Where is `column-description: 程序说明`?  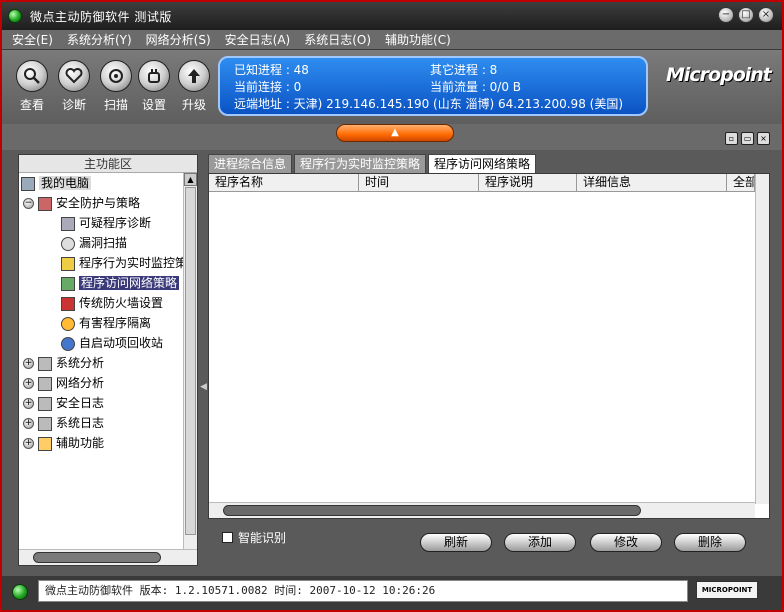 column-description: 程序说明 is located at coordinates (528, 183).